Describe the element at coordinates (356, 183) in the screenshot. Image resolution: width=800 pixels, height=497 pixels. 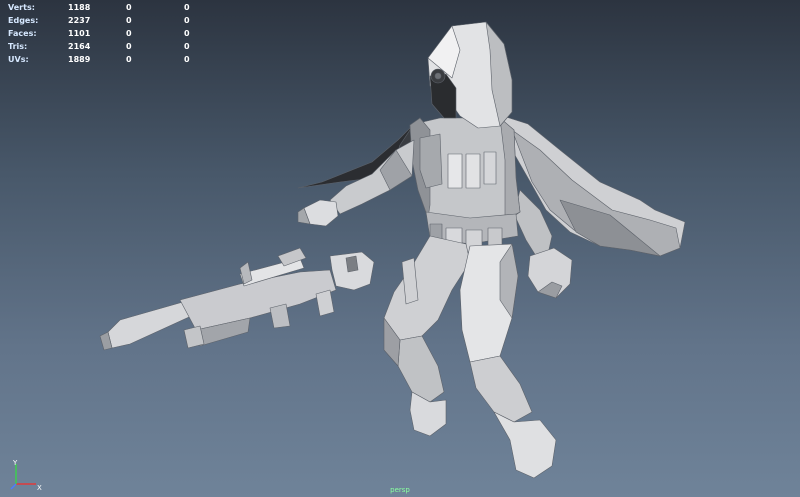
I see `left-arm` at that location.